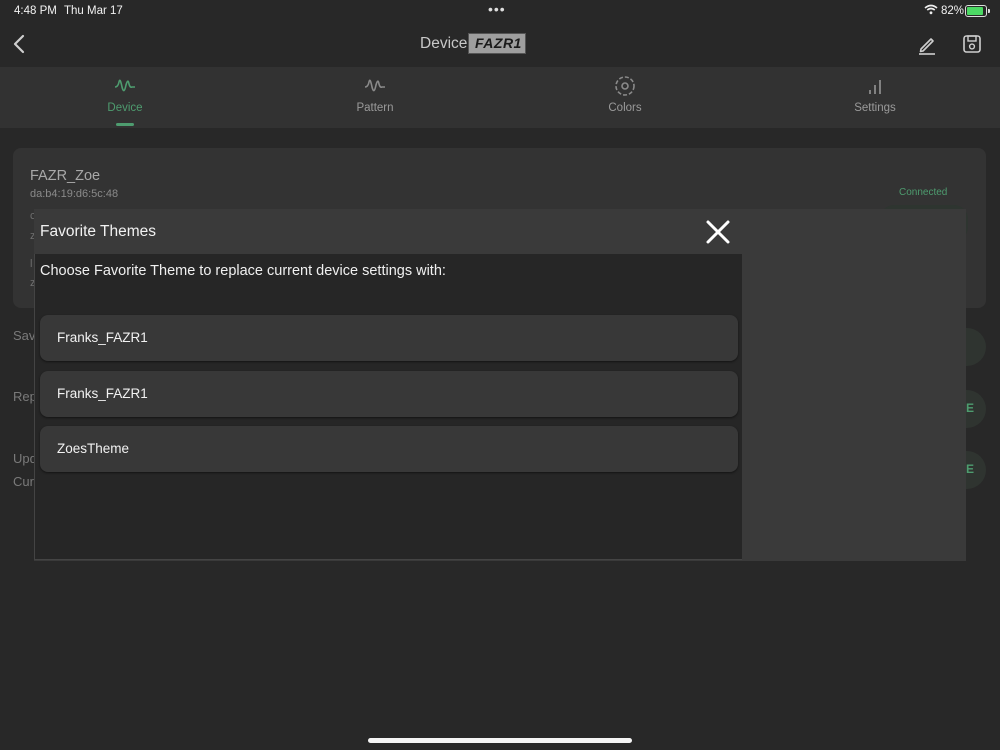 The height and width of the screenshot is (750, 1000). I want to click on save-row-label: Sav, so click(24, 335).